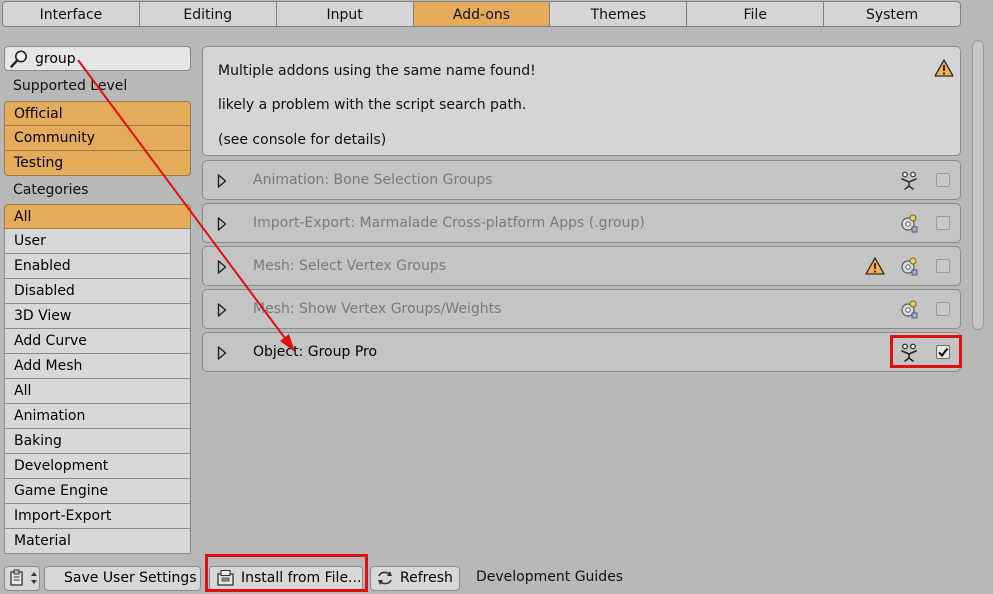 The width and height of the screenshot is (993, 594). What do you see at coordinates (581, 352) in the screenshot?
I see `addon-row-group-pro: Object: Group Pro` at bounding box center [581, 352].